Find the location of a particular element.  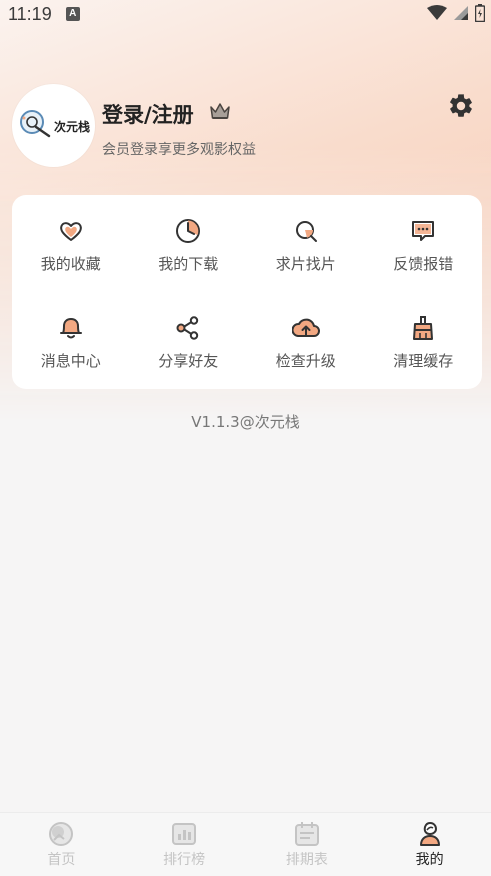

tab-label: 排期表 is located at coordinates (306, 860).